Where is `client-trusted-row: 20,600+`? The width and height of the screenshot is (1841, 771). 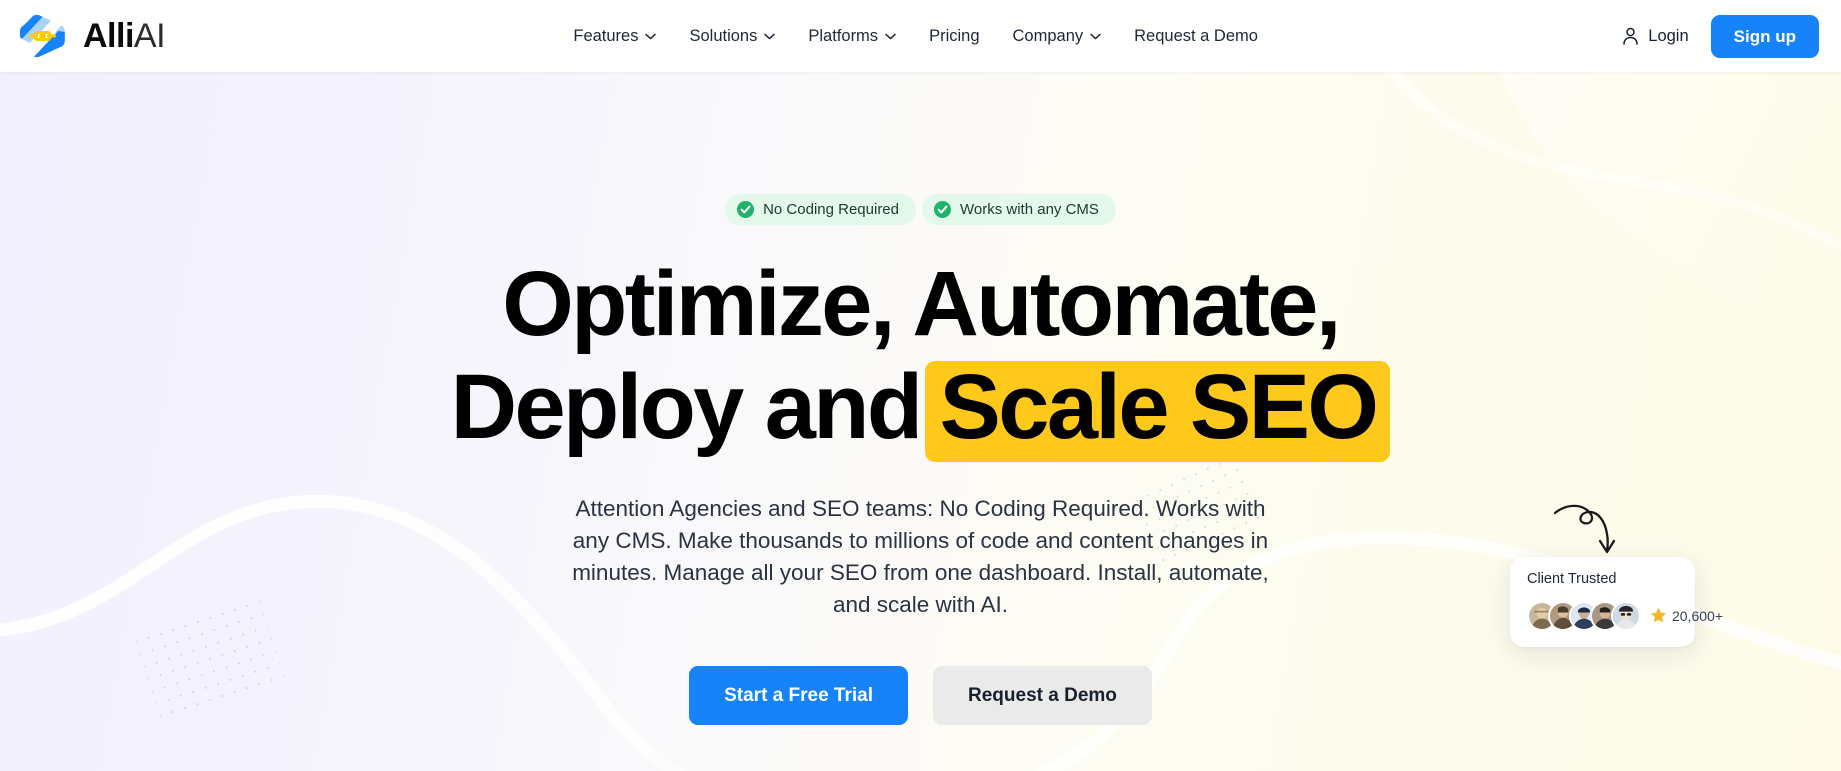 client-trusted-row: 20,600+ is located at coordinates (1625, 615).